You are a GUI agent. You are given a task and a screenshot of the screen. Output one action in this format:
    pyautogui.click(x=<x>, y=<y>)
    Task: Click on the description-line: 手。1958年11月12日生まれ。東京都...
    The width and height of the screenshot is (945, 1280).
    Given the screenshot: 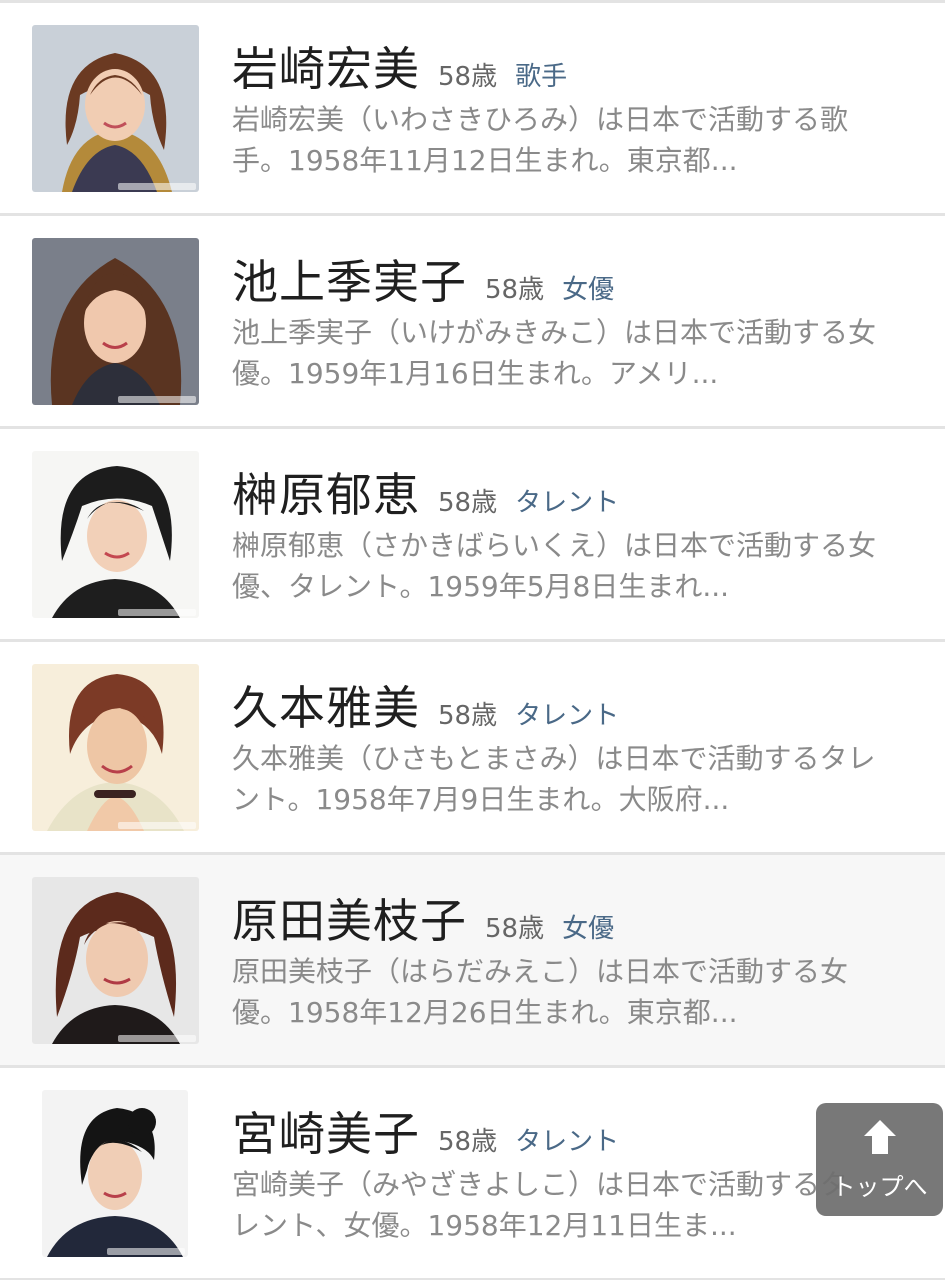 What is the action you would take?
    pyautogui.click(x=485, y=160)
    